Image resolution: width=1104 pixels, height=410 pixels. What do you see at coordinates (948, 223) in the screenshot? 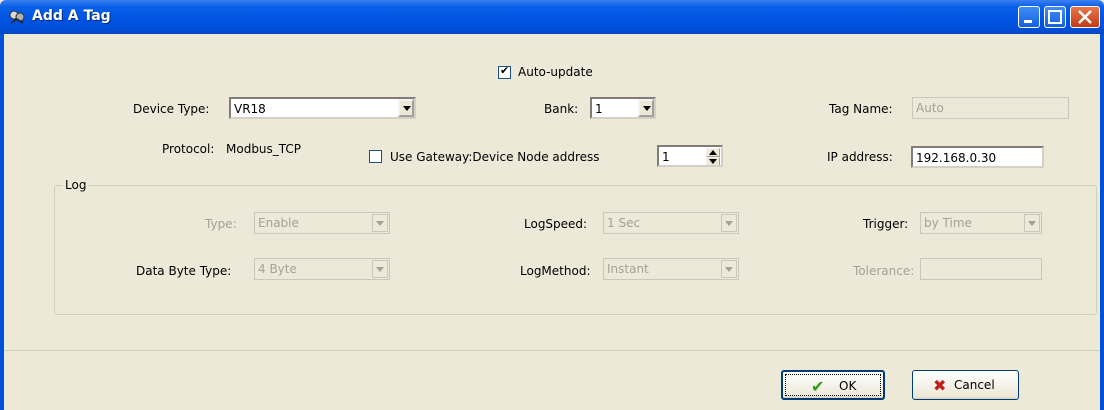
I see `trigger-value: by Time` at bounding box center [948, 223].